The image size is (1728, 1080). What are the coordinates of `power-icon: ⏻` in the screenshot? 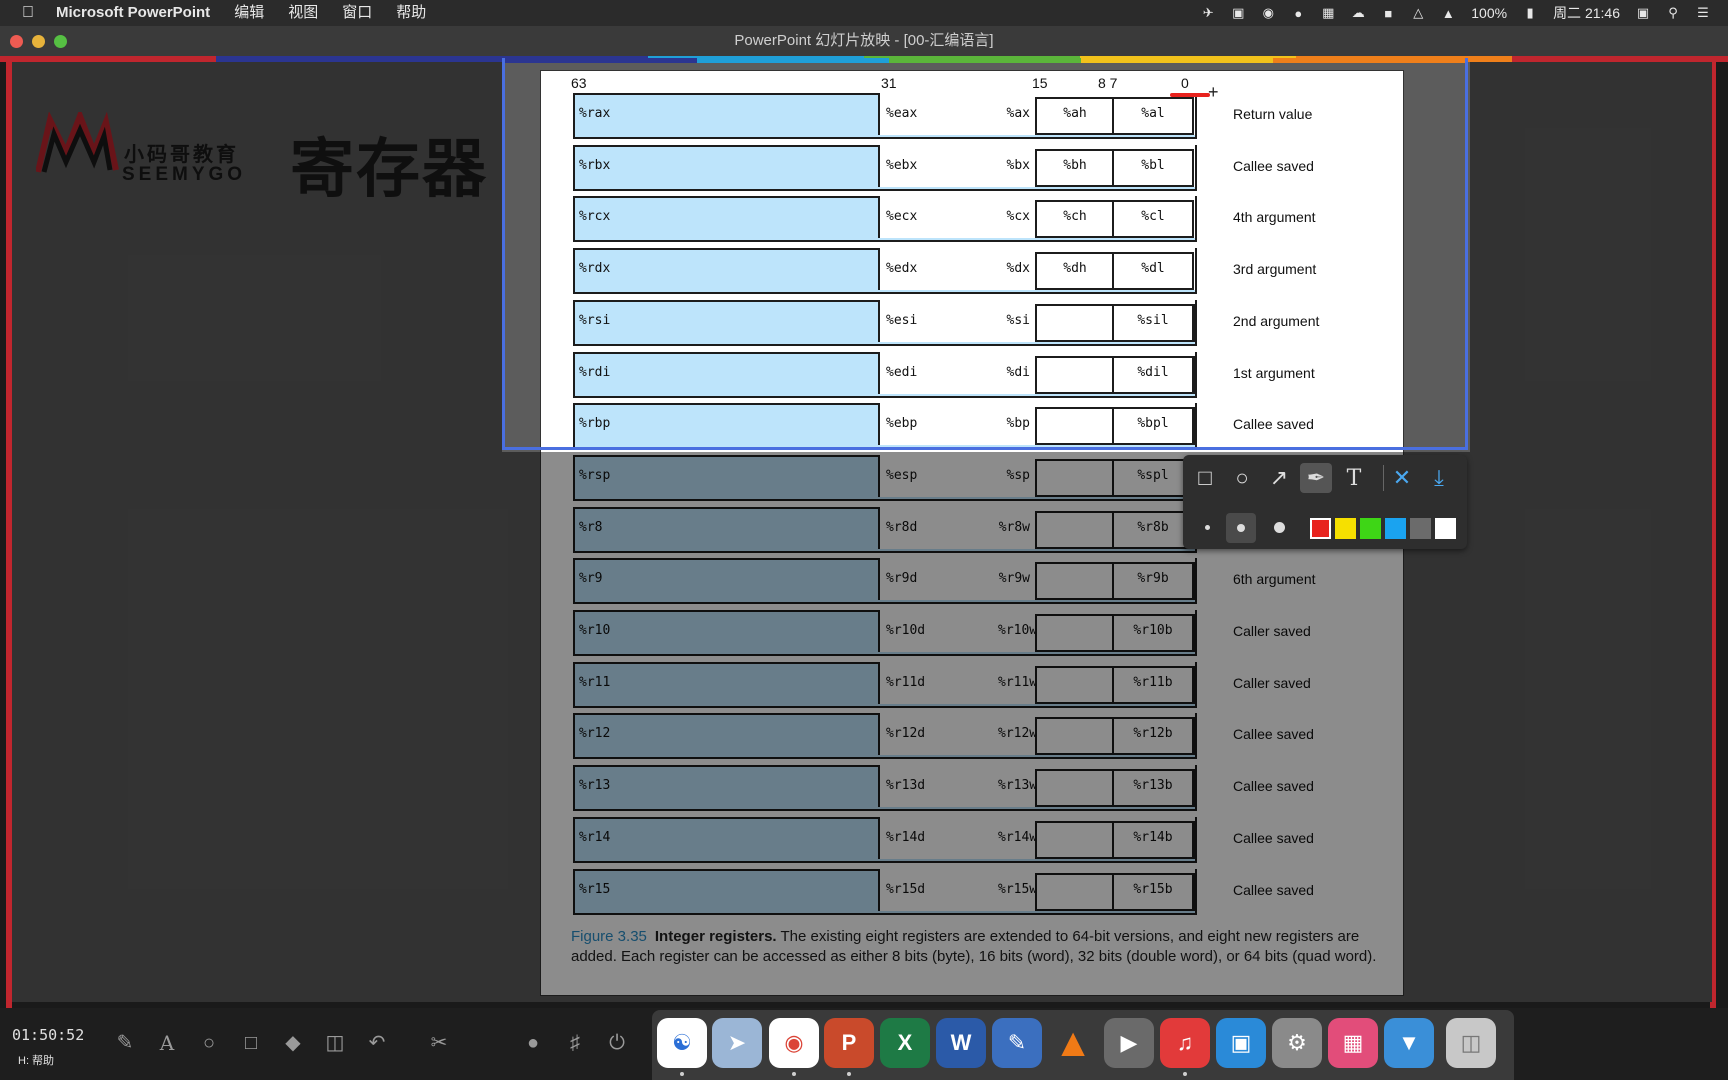 It's located at (617, 1043).